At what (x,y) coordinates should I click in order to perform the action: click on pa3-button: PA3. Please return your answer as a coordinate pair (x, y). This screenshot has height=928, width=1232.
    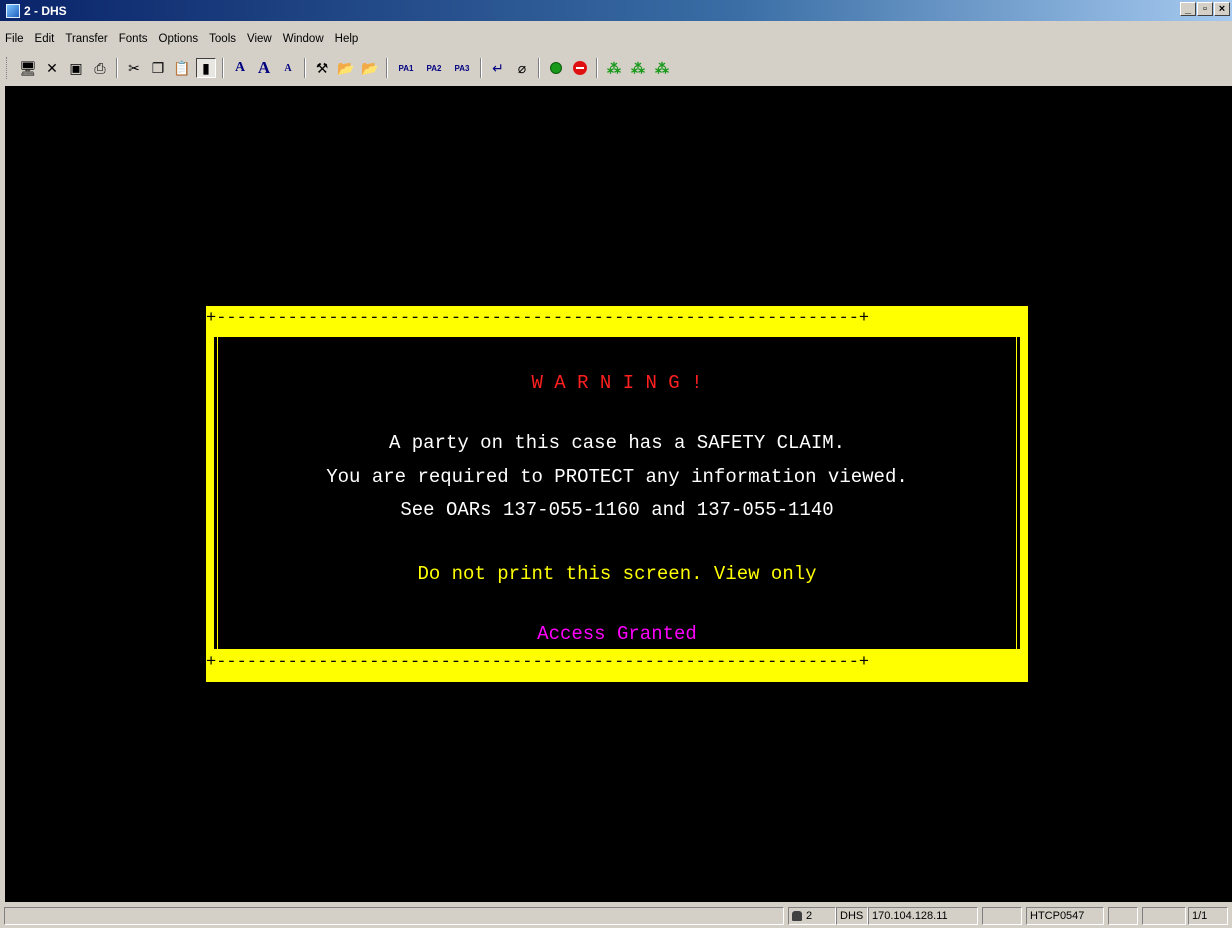
    Looking at the image, I should click on (462, 68).